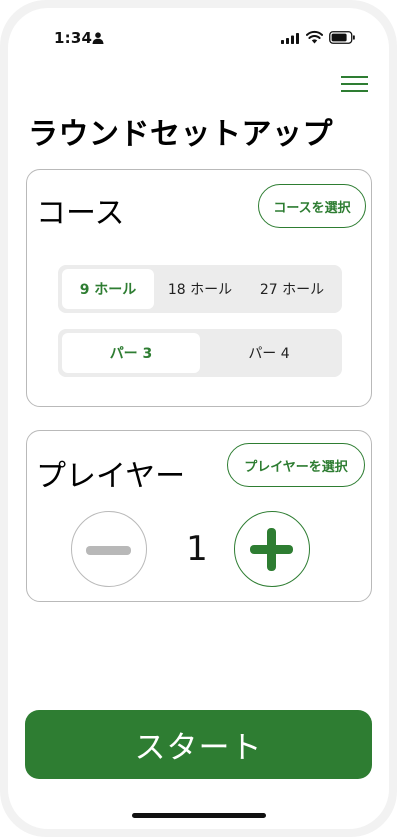 The image size is (397, 837). I want to click on par-segmented-control: パー 3 パー 4, so click(200, 353).